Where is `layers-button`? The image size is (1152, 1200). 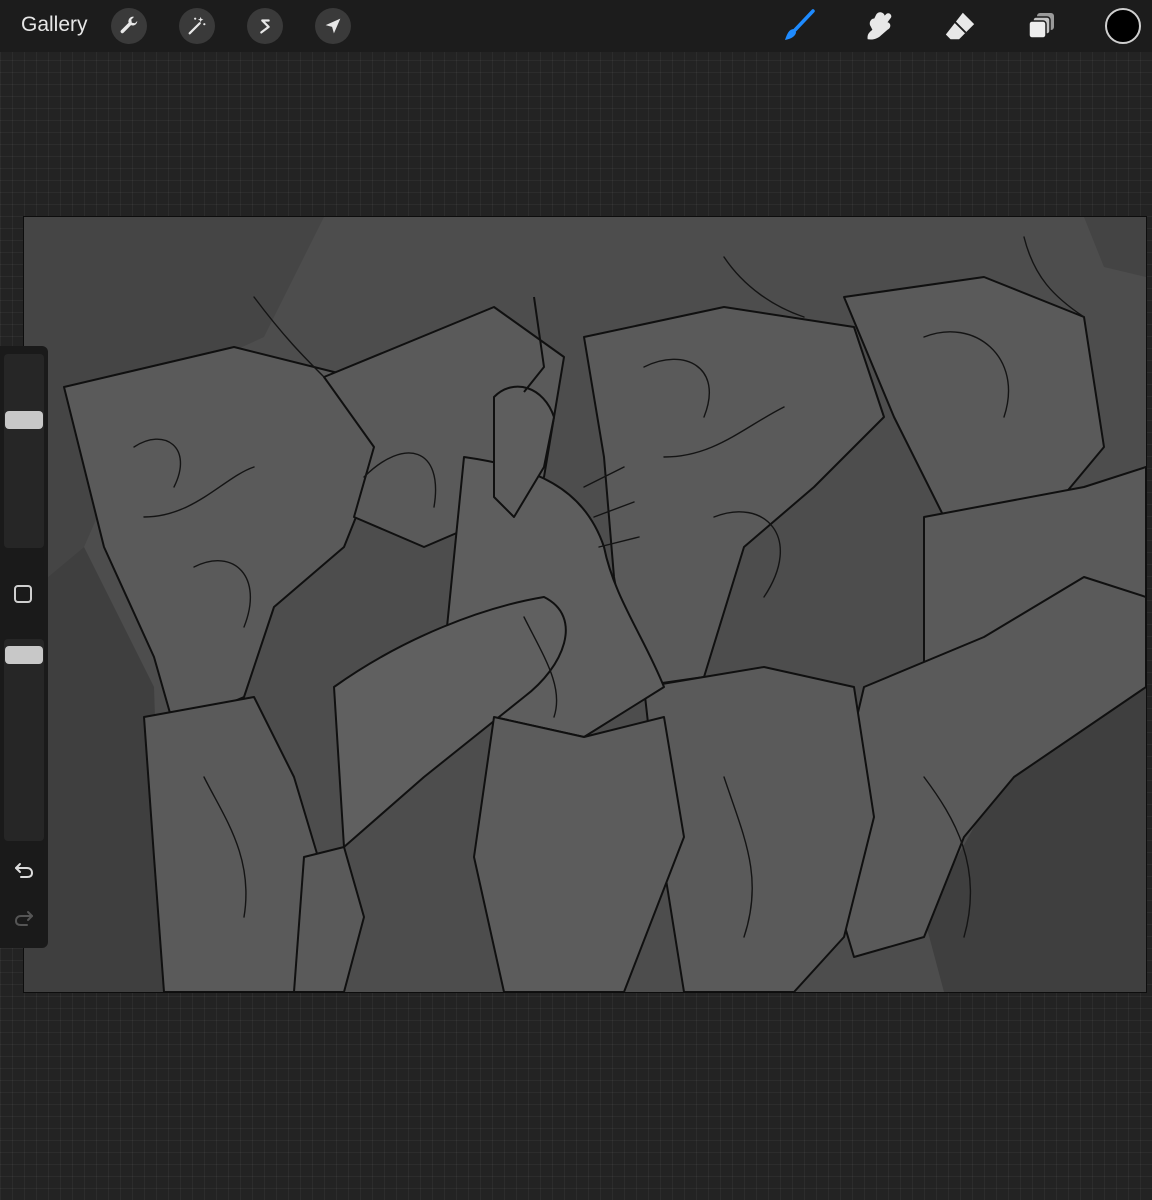 layers-button is located at coordinates (1042, 26).